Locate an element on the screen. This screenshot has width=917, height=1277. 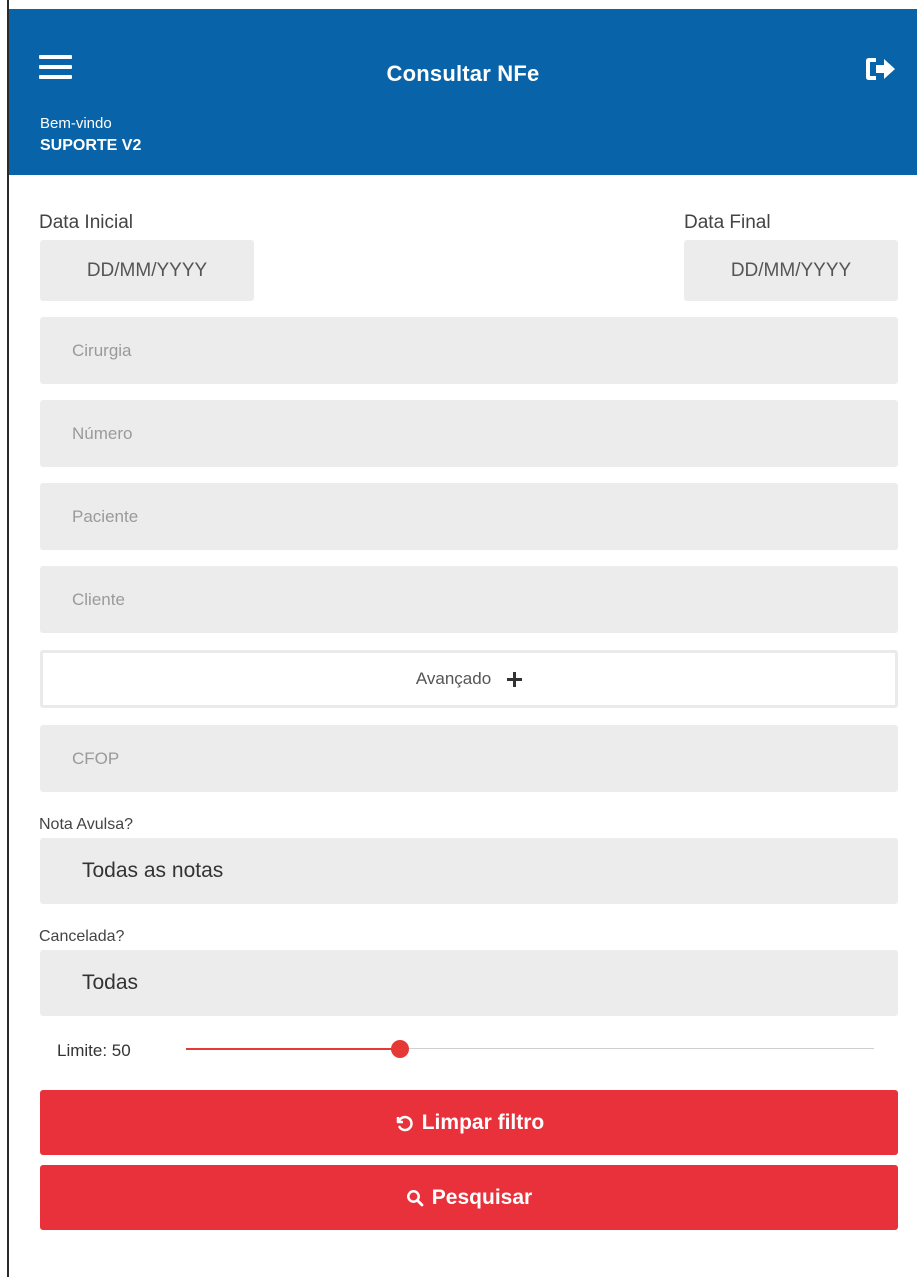
start-date-field is located at coordinates (147, 270).